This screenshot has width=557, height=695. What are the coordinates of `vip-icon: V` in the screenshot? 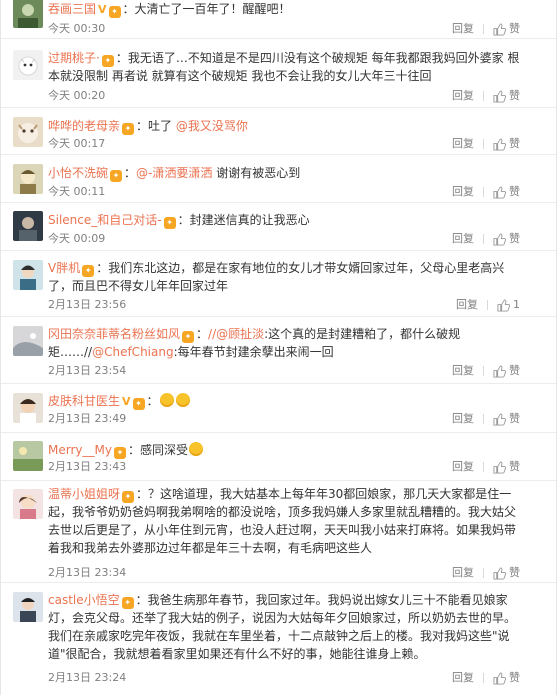 It's located at (102, 9).